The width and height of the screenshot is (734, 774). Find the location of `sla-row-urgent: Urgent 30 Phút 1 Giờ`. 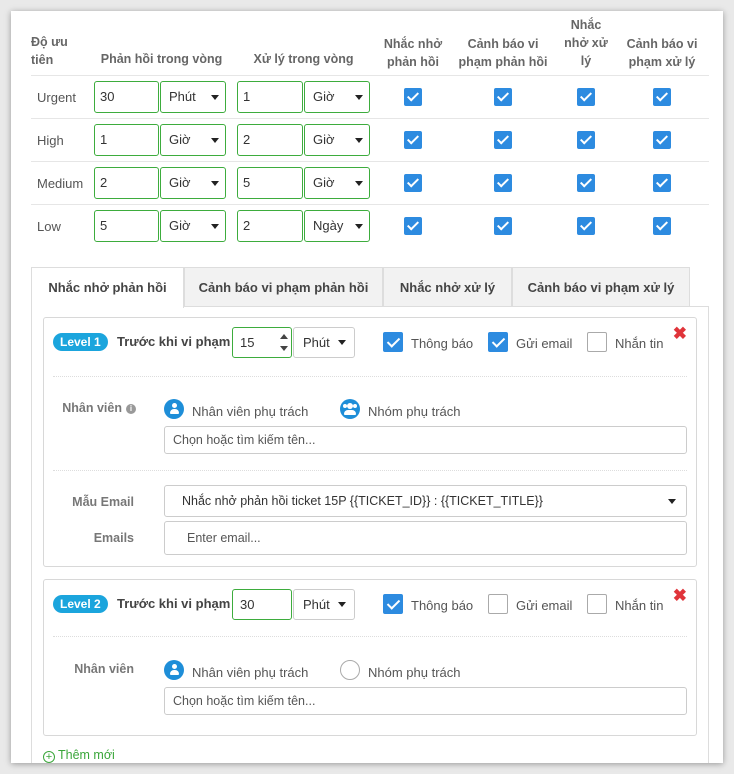

sla-row-urgent: Urgent 30 Phút 1 Giờ is located at coordinates (370, 96).